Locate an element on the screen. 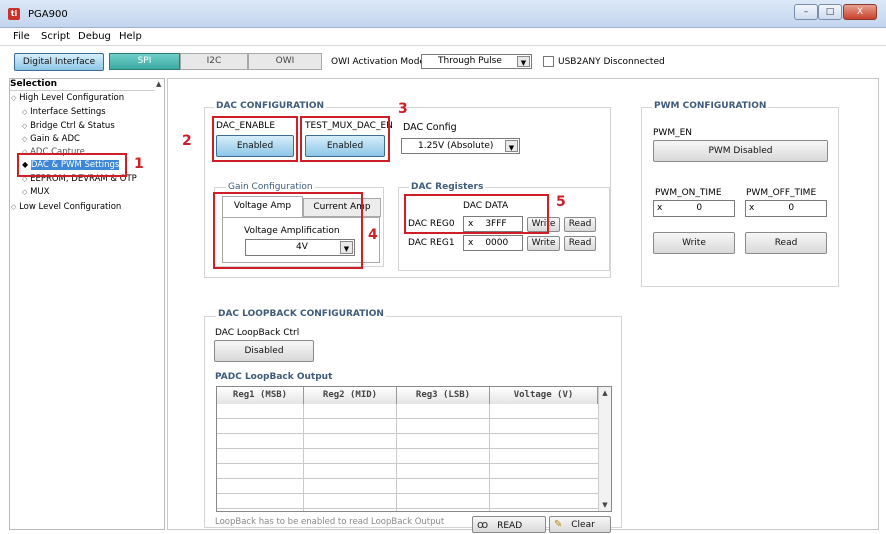 This screenshot has width=886, height=534. menu-debug: Debug is located at coordinates (94, 36).